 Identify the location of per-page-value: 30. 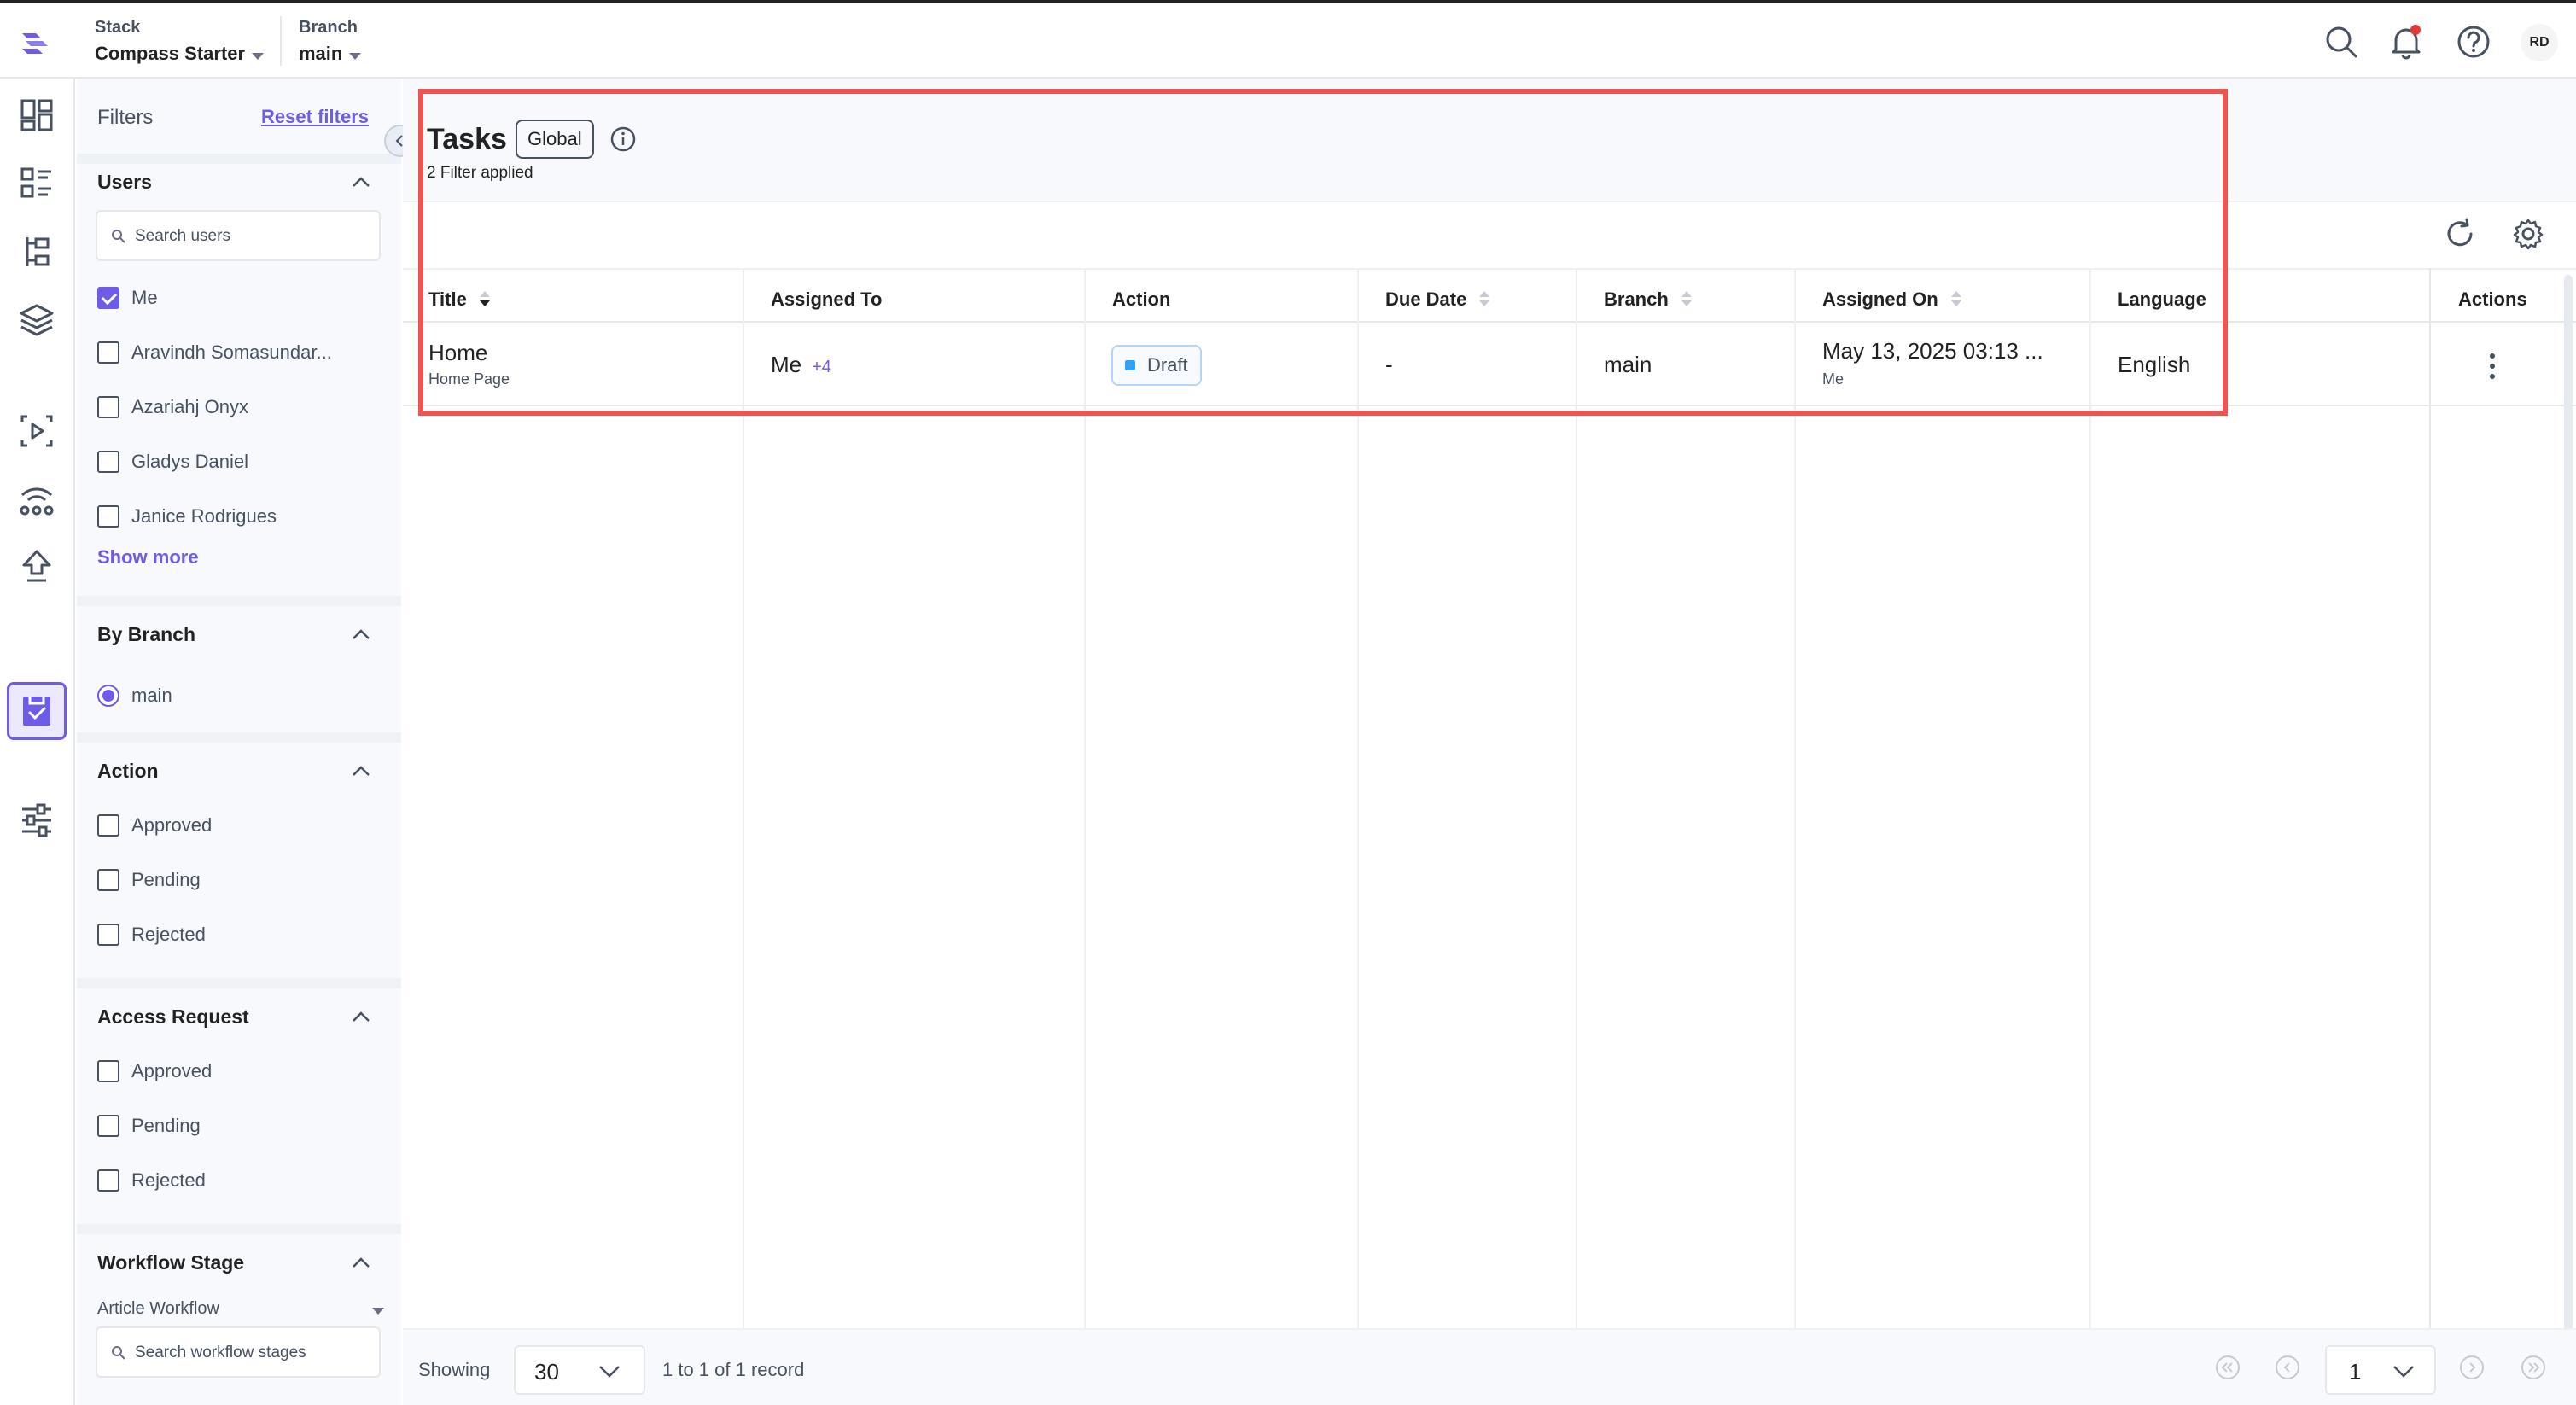
(546, 1372).